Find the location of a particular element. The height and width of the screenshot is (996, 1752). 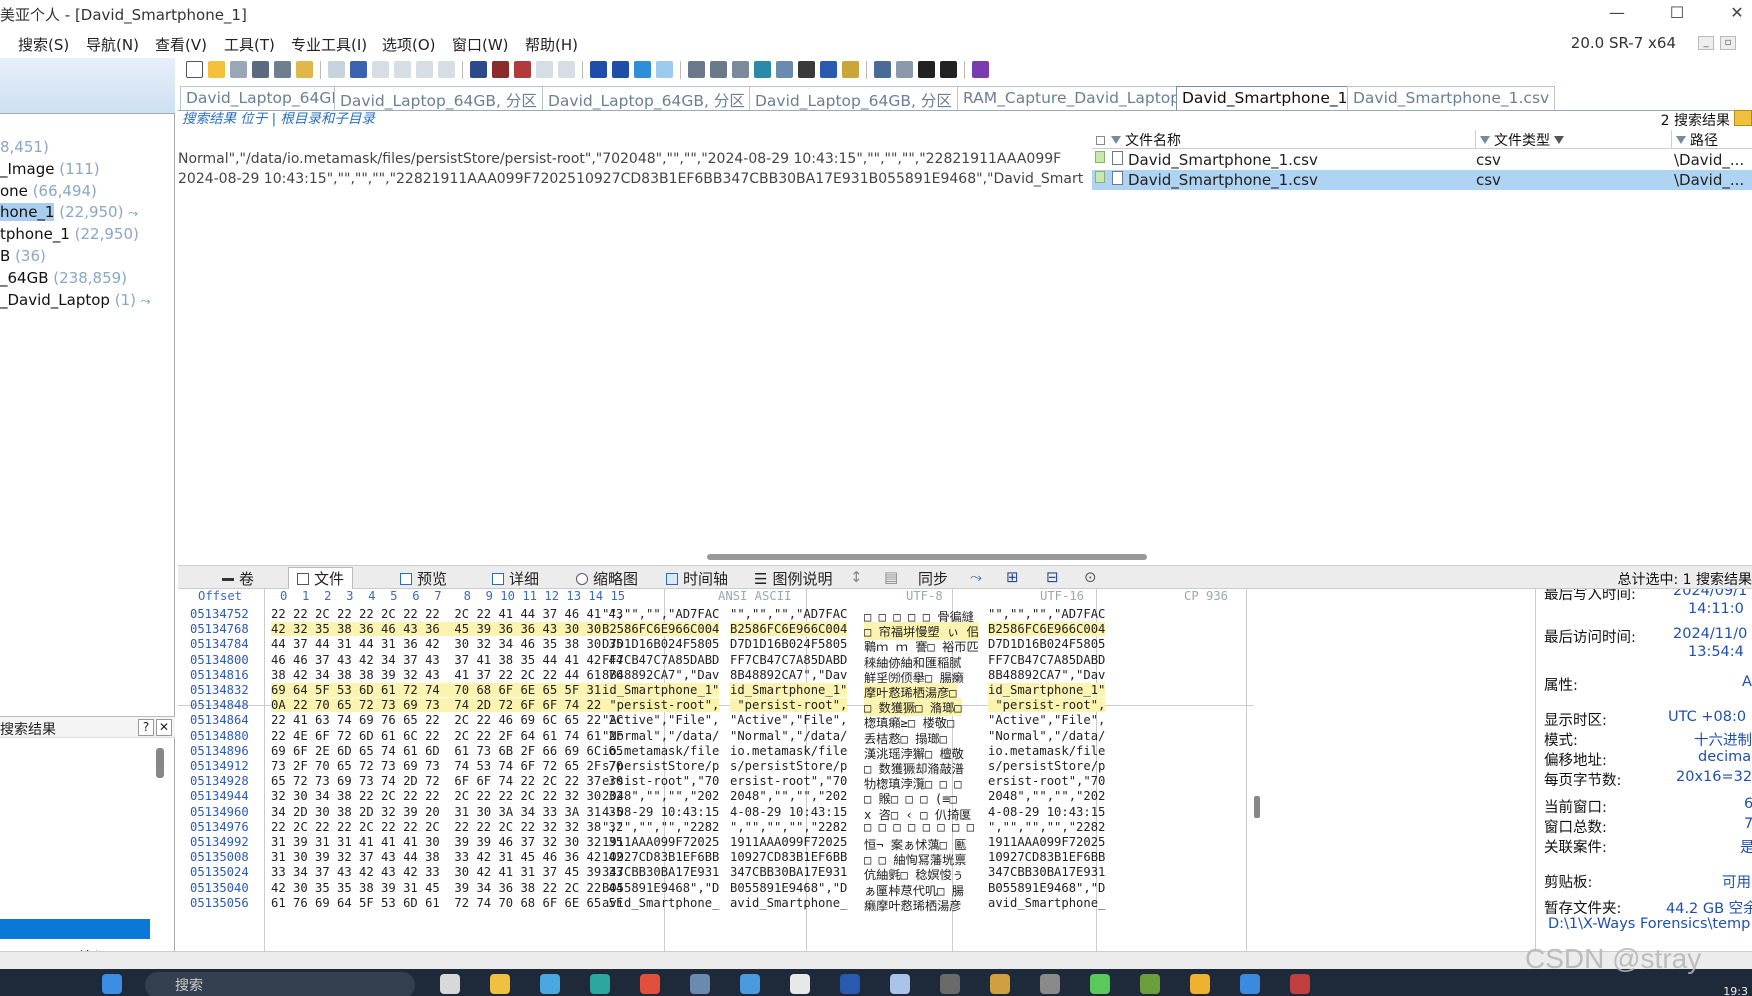

tree-item: _64GB (238,859) is located at coordinates (63, 279).